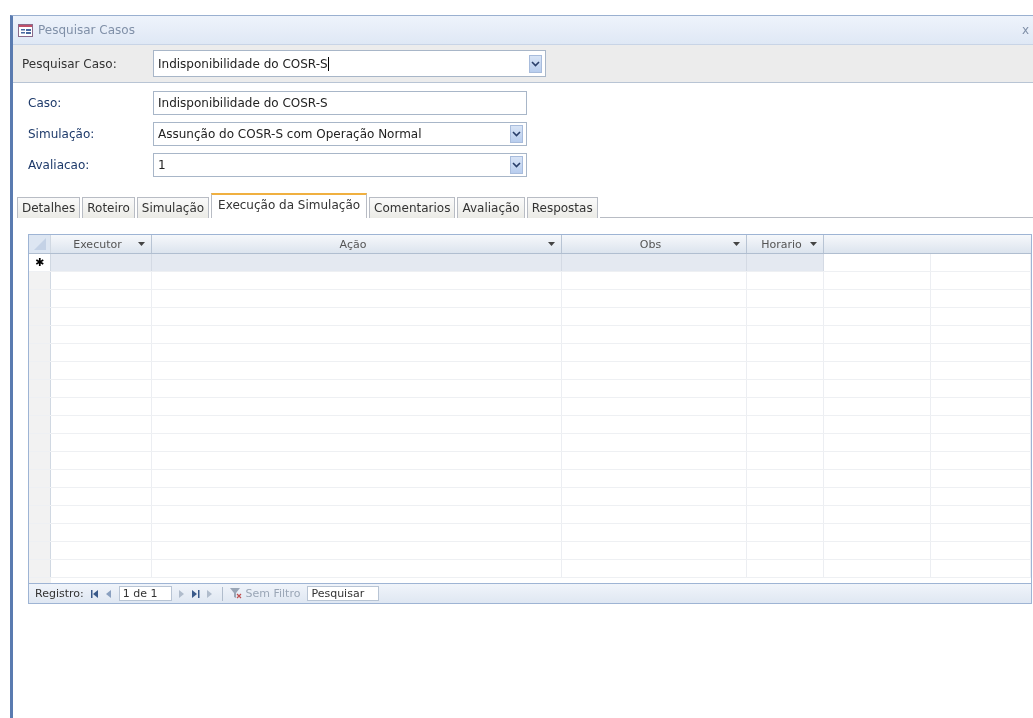 The width and height of the screenshot is (1033, 718). What do you see at coordinates (45, 103) in the screenshot?
I see `field-label: Caso:` at bounding box center [45, 103].